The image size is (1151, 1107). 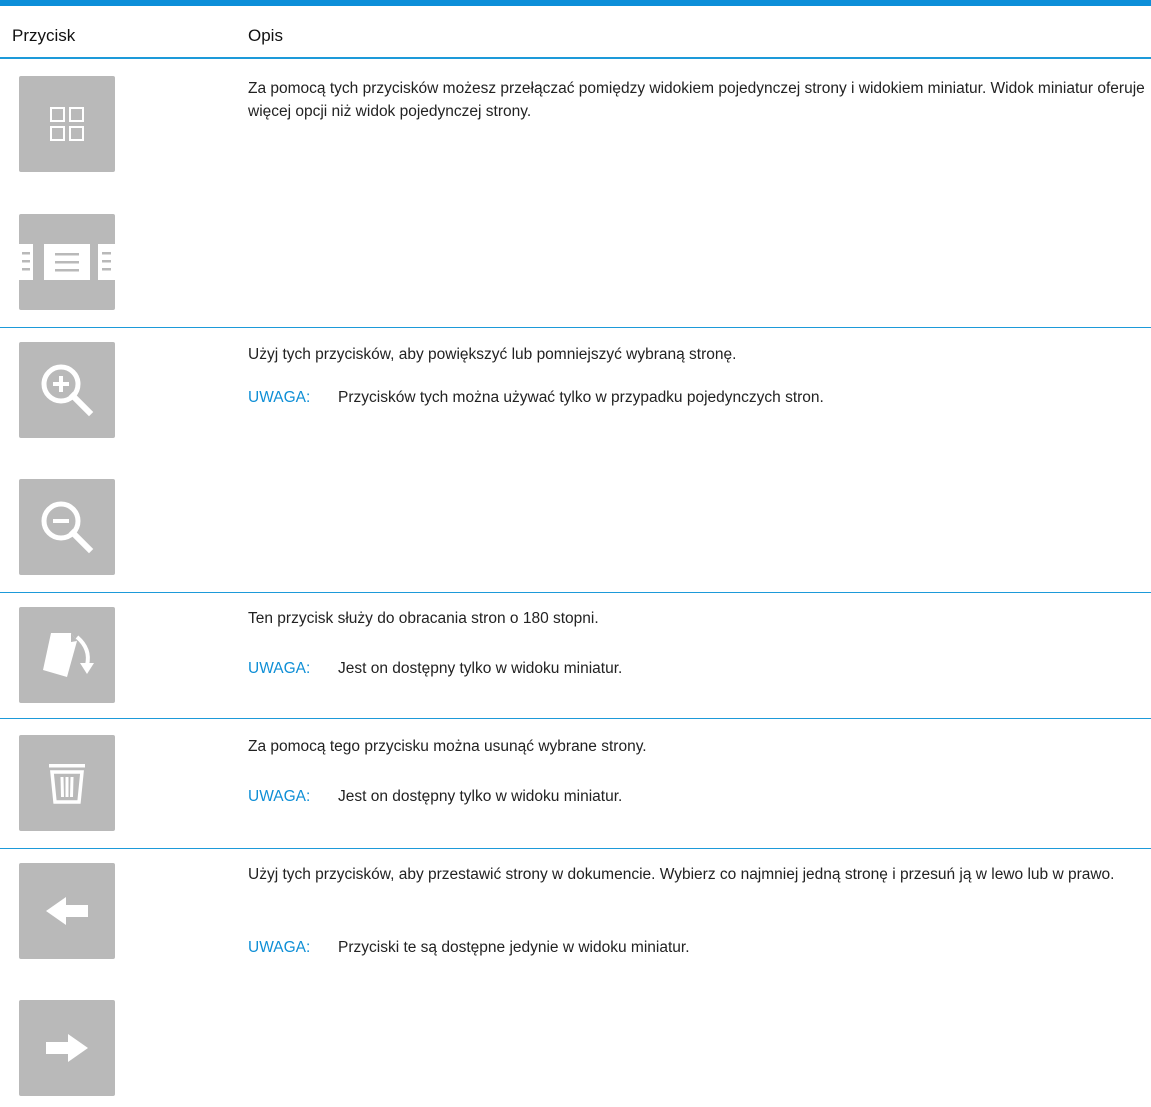 I want to click on zoom-out-button, so click(x=67, y=527).